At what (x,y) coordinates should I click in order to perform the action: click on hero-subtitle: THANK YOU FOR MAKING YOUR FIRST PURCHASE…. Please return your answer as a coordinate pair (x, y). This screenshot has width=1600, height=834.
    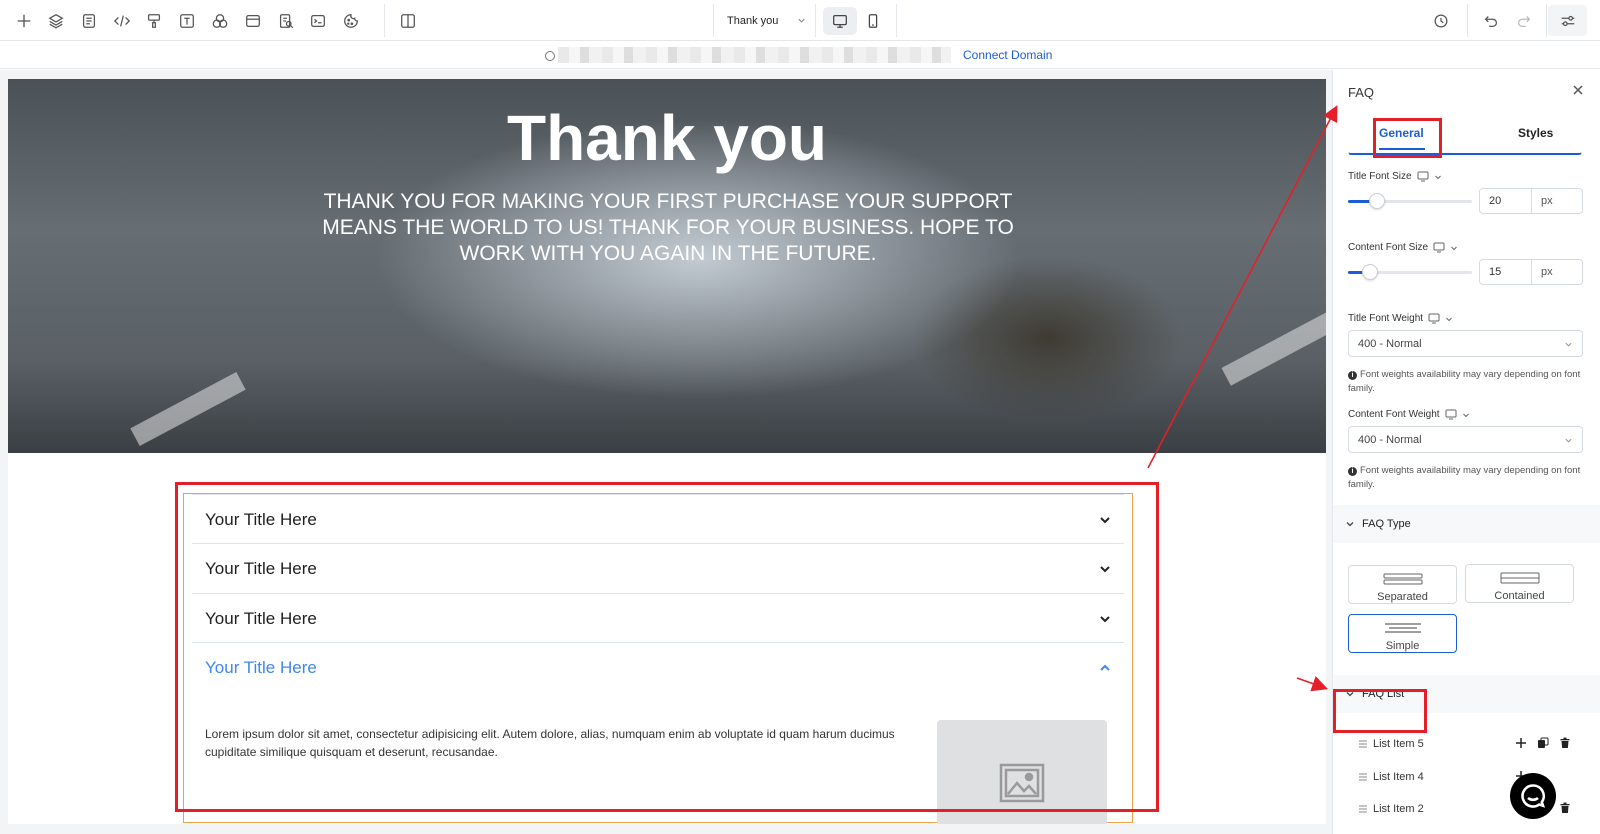
    Looking at the image, I should click on (668, 228).